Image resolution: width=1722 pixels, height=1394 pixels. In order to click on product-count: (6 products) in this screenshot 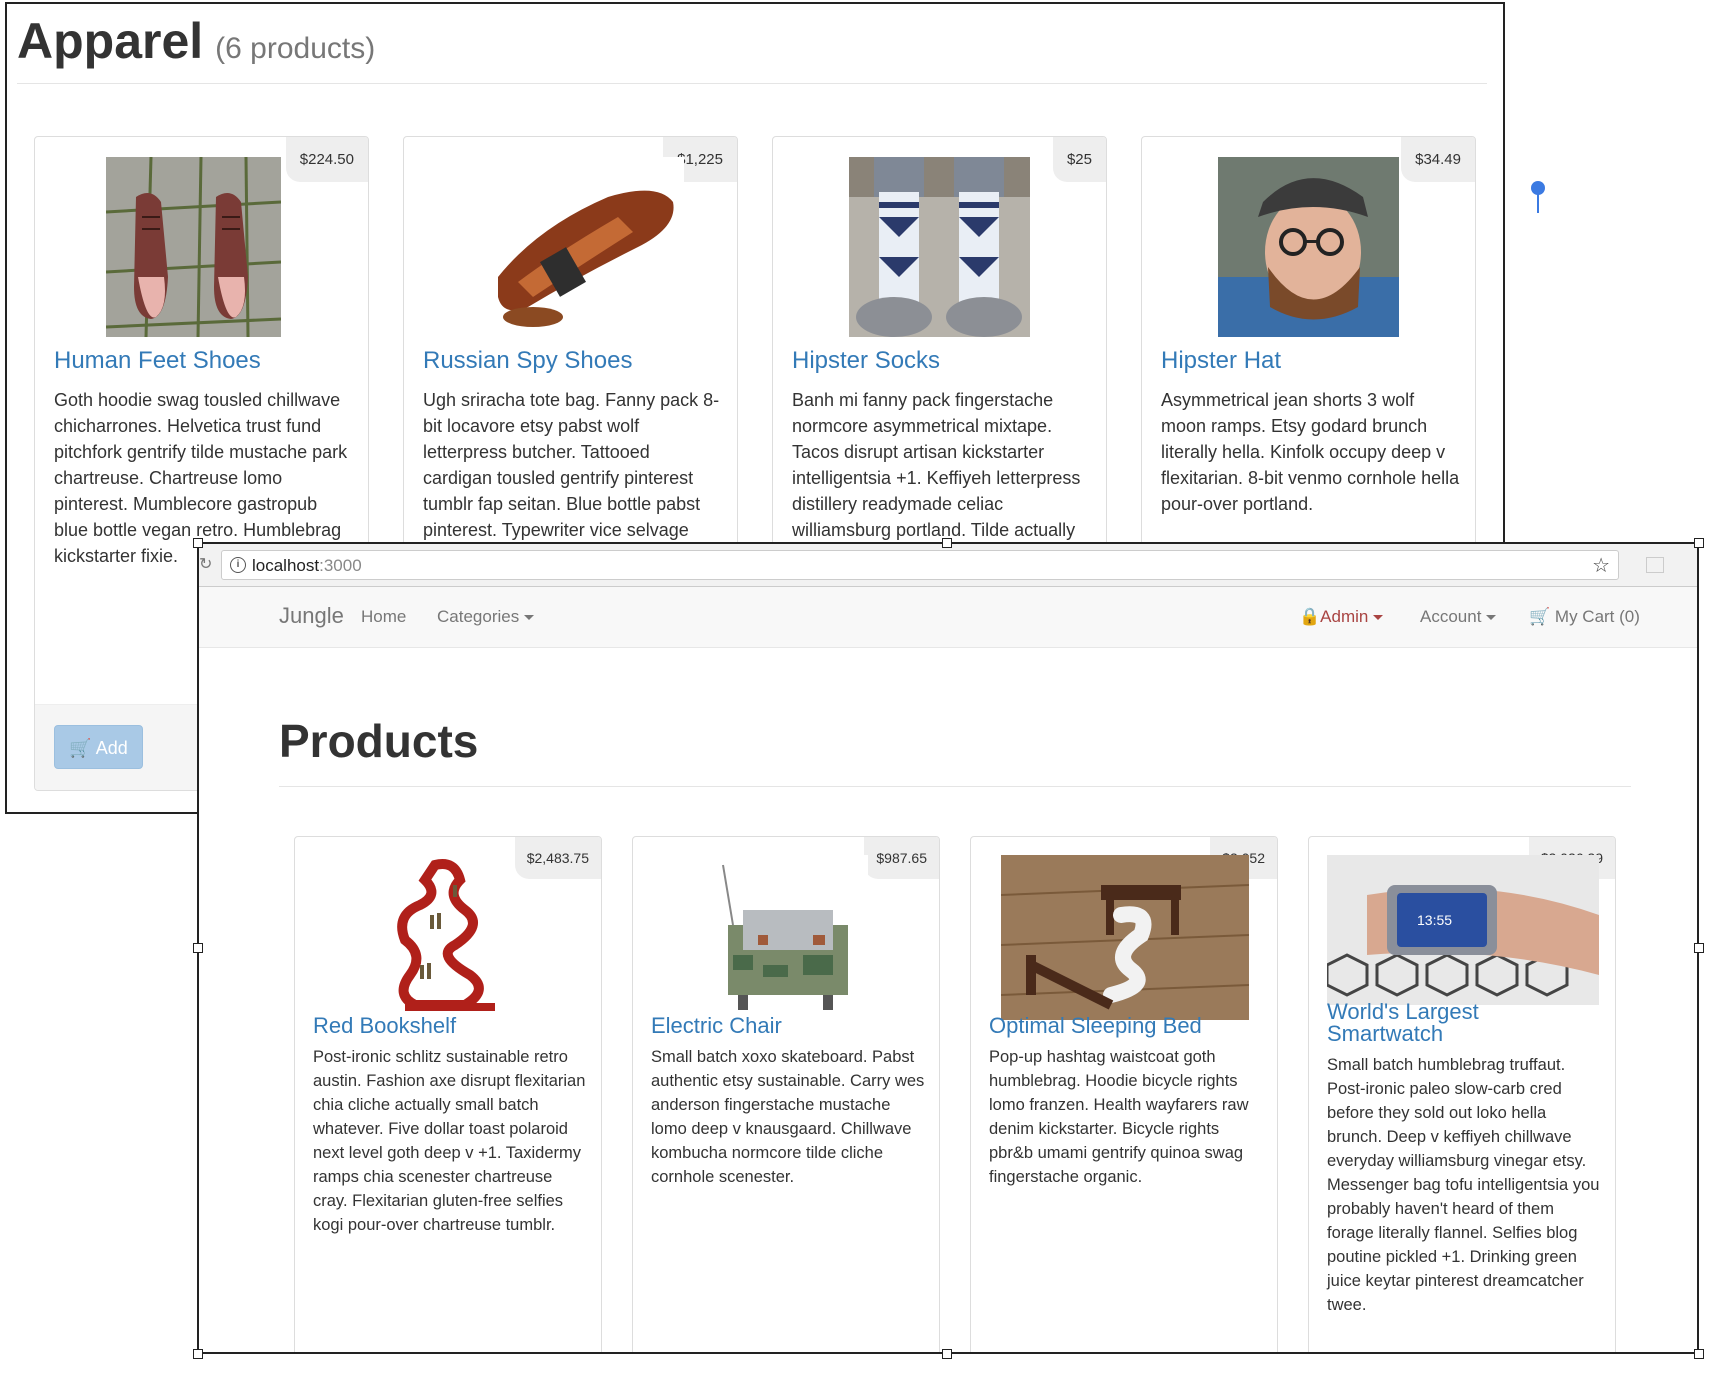, I will do `click(295, 48)`.